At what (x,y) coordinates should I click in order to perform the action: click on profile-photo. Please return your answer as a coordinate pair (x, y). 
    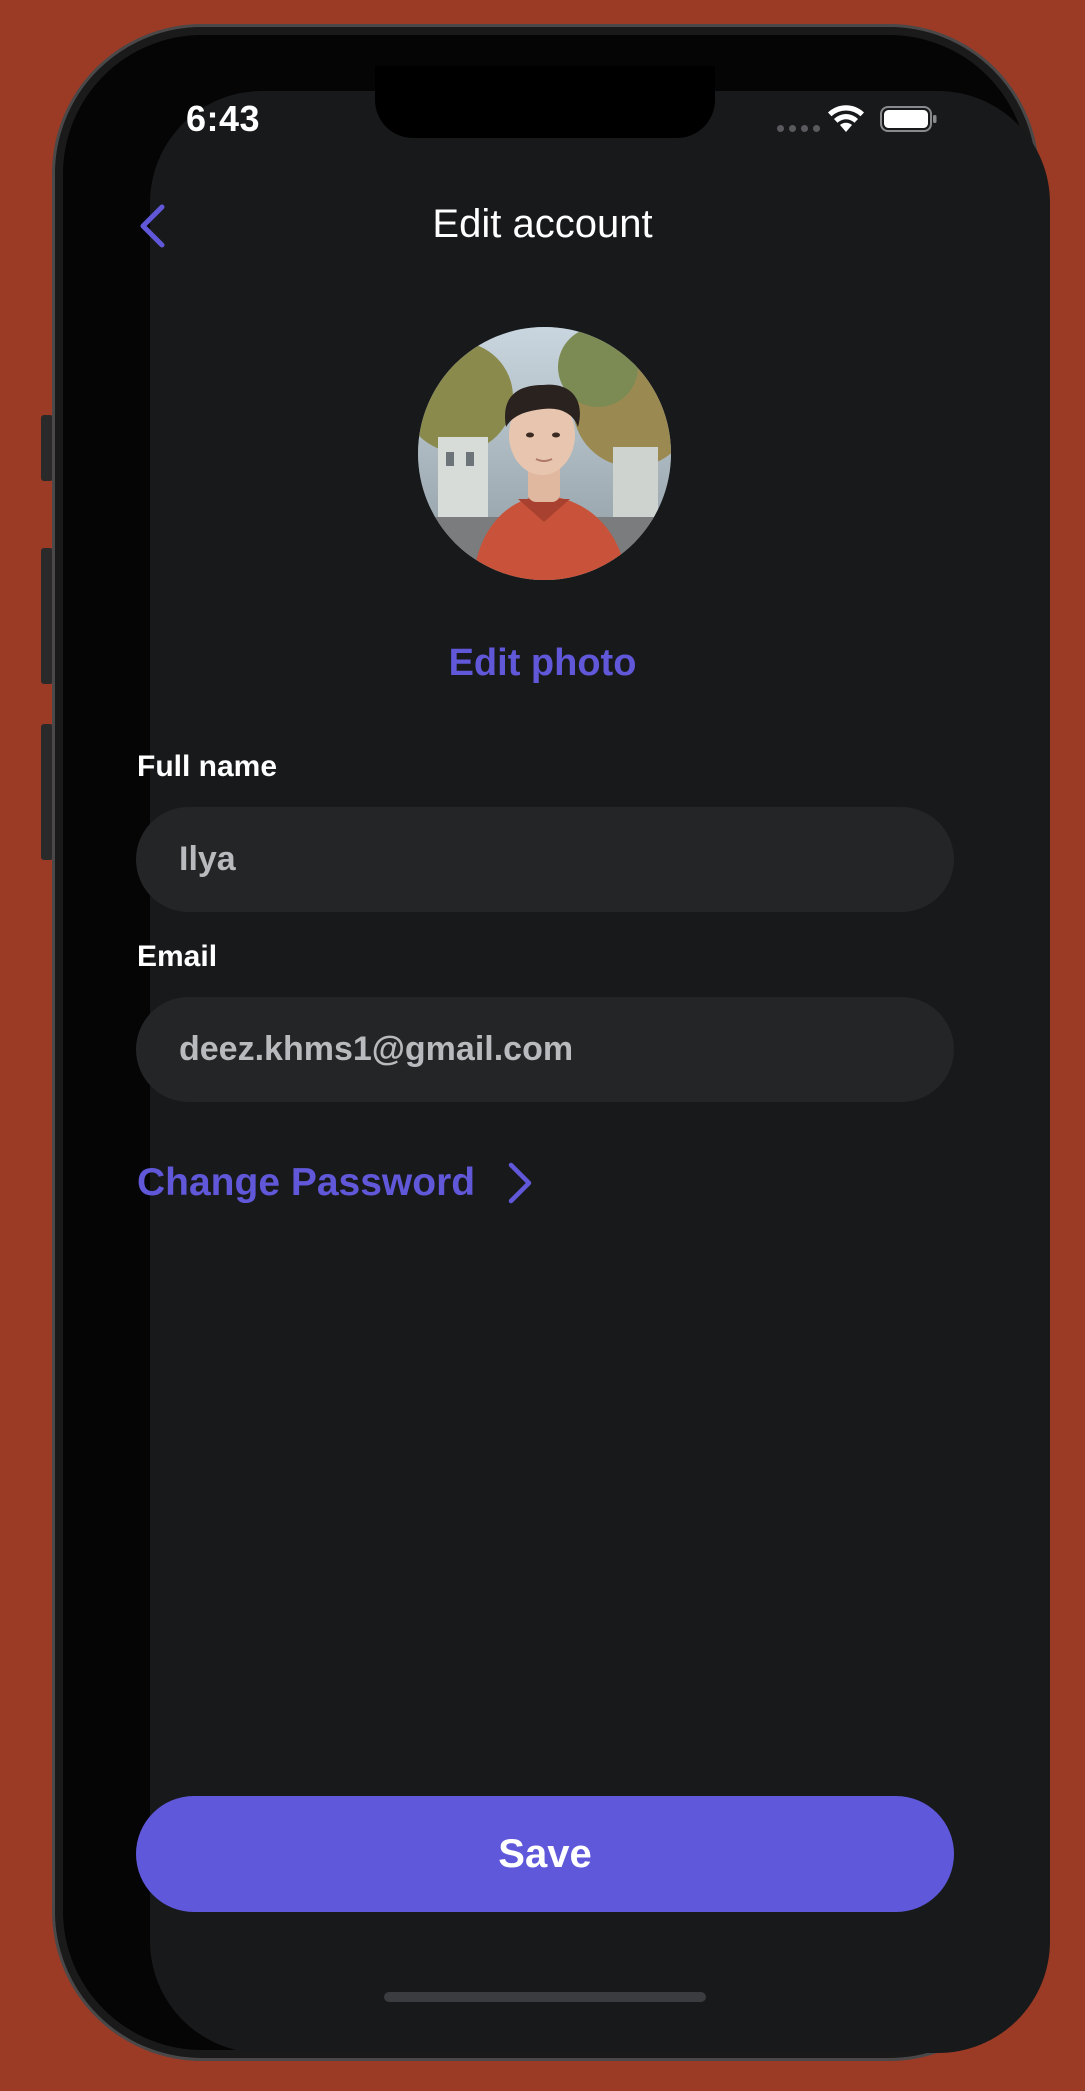
    Looking at the image, I should click on (544, 453).